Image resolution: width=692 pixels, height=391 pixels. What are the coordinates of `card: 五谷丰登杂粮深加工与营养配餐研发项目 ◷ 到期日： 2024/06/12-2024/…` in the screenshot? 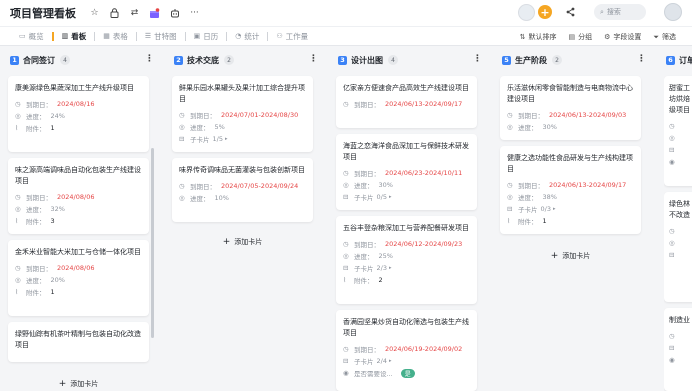 It's located at (406, 260).